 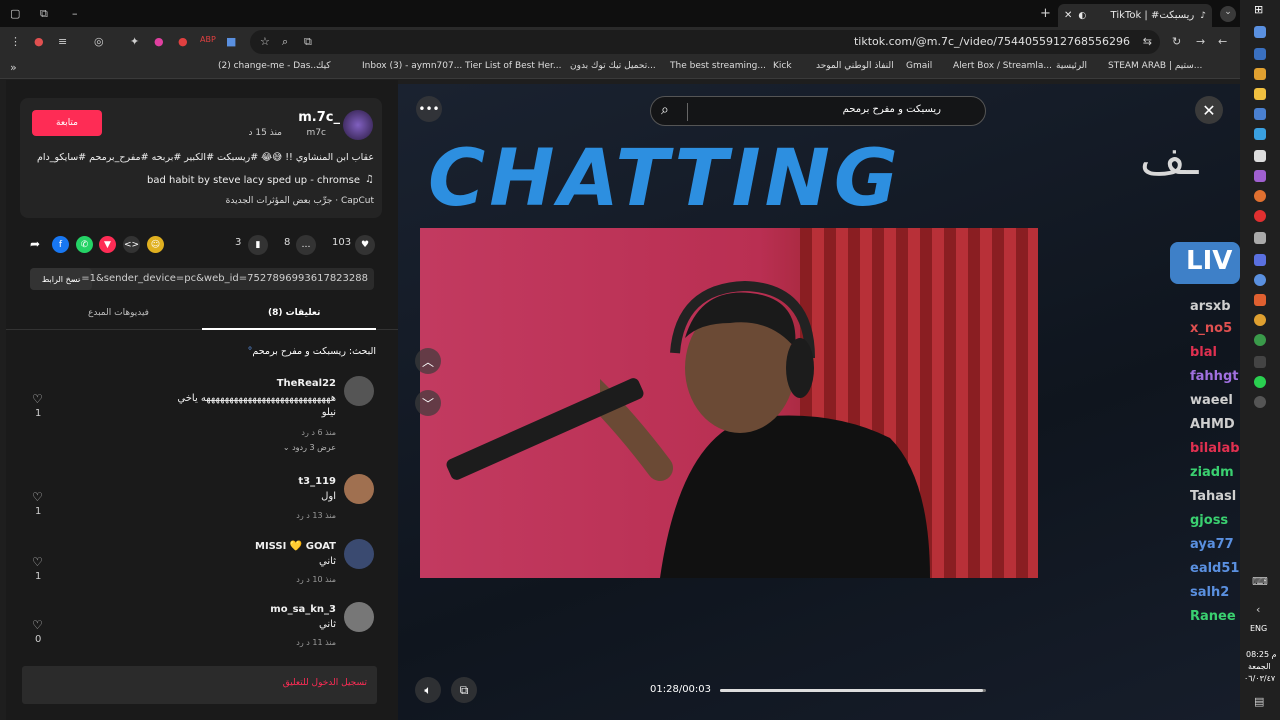 I want to click on extensions-puzzle-icon: ✦, so click(x=134, y=41).